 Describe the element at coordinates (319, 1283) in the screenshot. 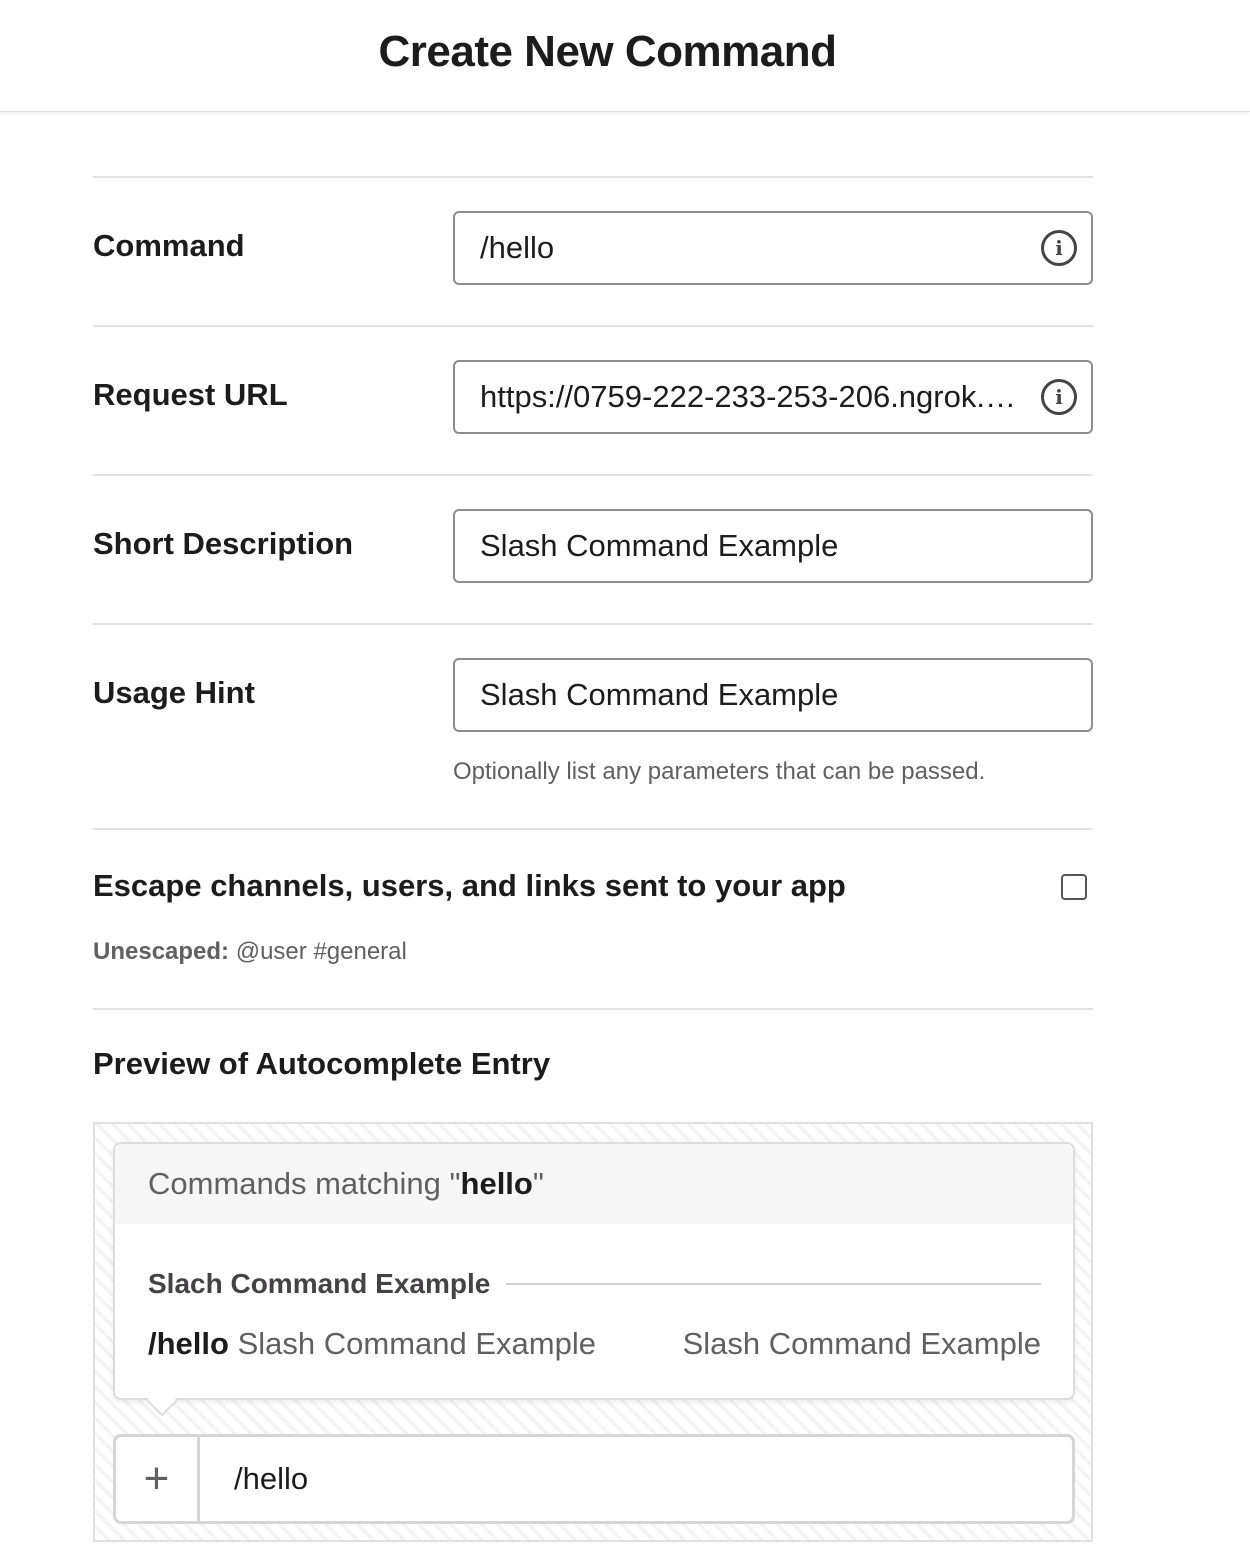

I see `group-name: Slach Command Example` at that location.